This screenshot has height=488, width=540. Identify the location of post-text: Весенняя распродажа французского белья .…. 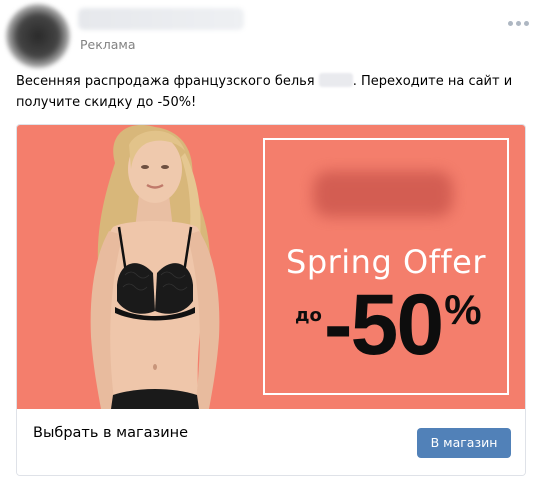
(272, 92).